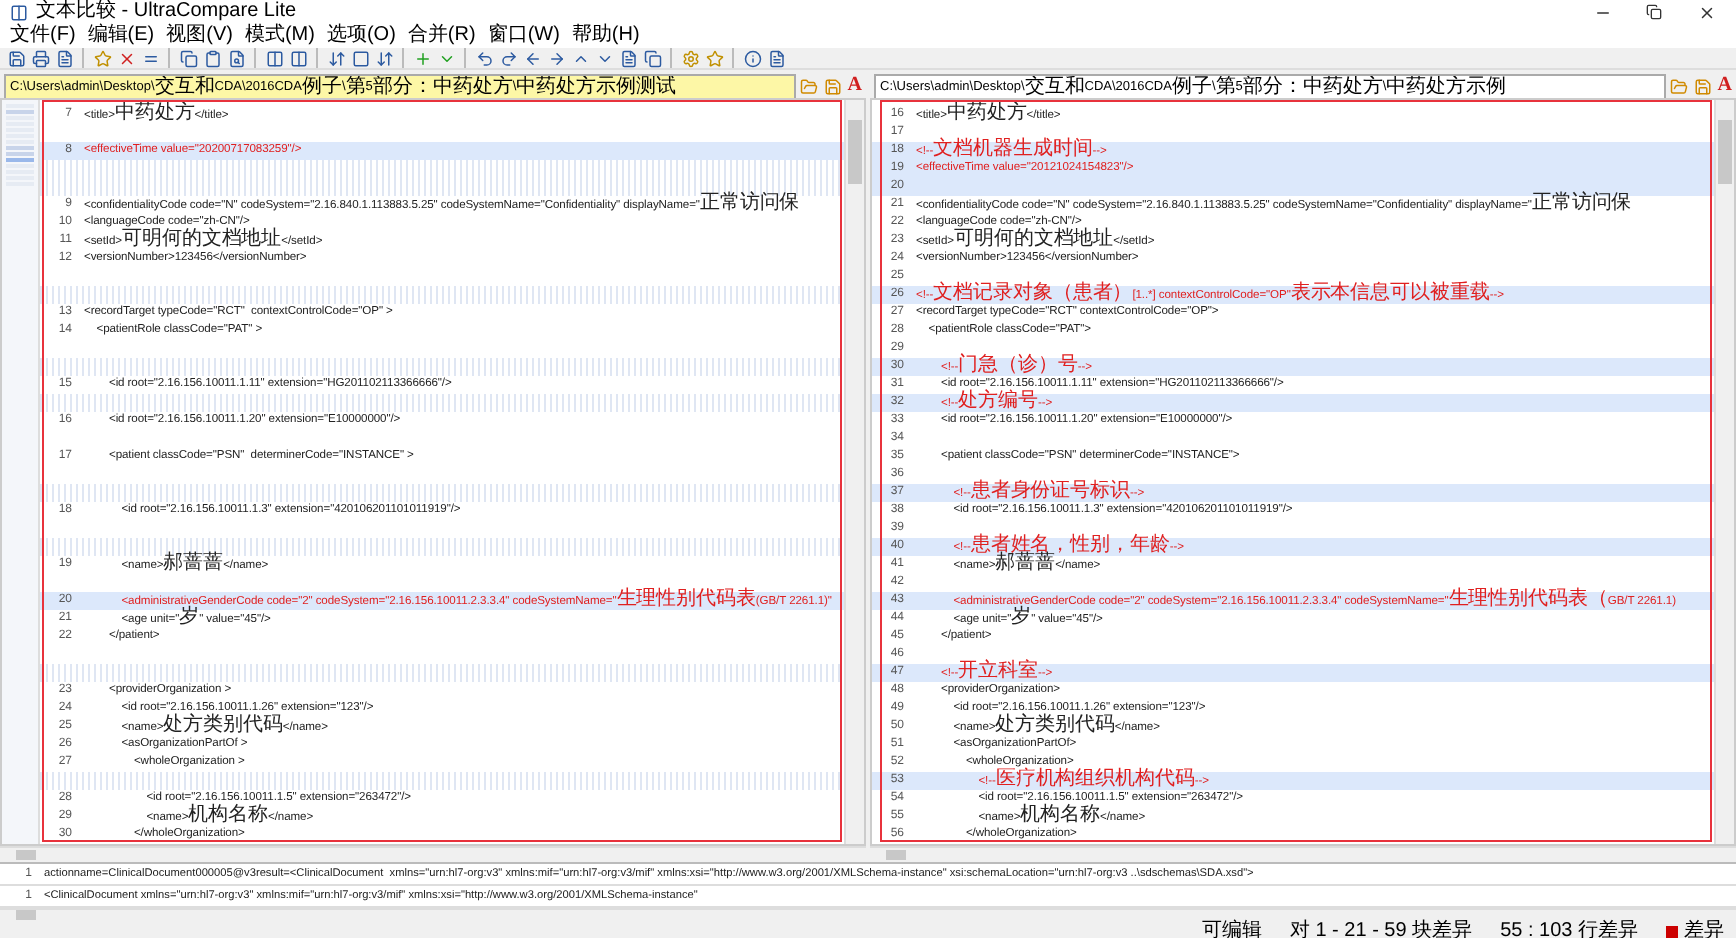 This screenshot has width=1736, height=938. I want to click on app-icon, so click(18, 12).